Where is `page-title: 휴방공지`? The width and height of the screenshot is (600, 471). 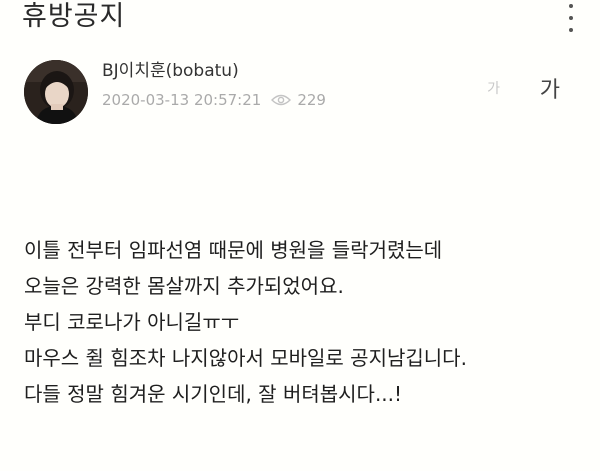 page-title: 휴방공지 is located at coordinates (74, 16).